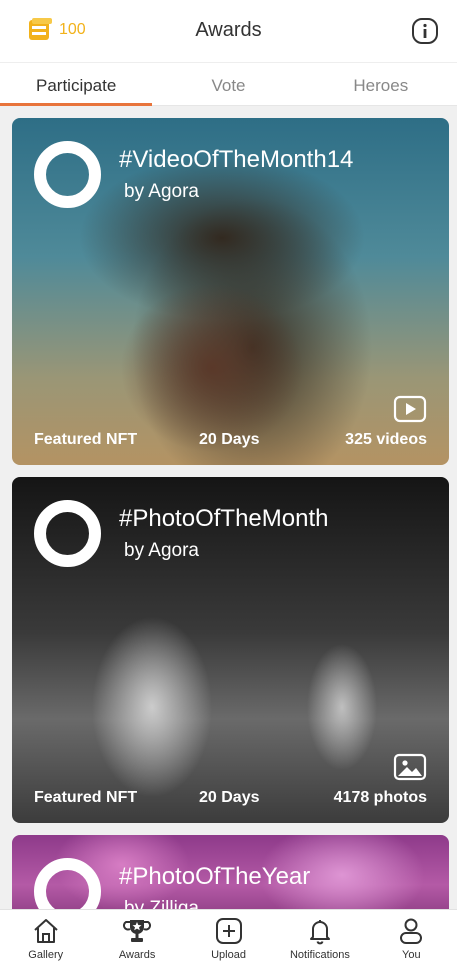 This screenshot has width=457, height=966. What do you see at coordinates (76, 84) in the screenshot?
I see `tab-participate: Participate` at bounding box center [76, 84].